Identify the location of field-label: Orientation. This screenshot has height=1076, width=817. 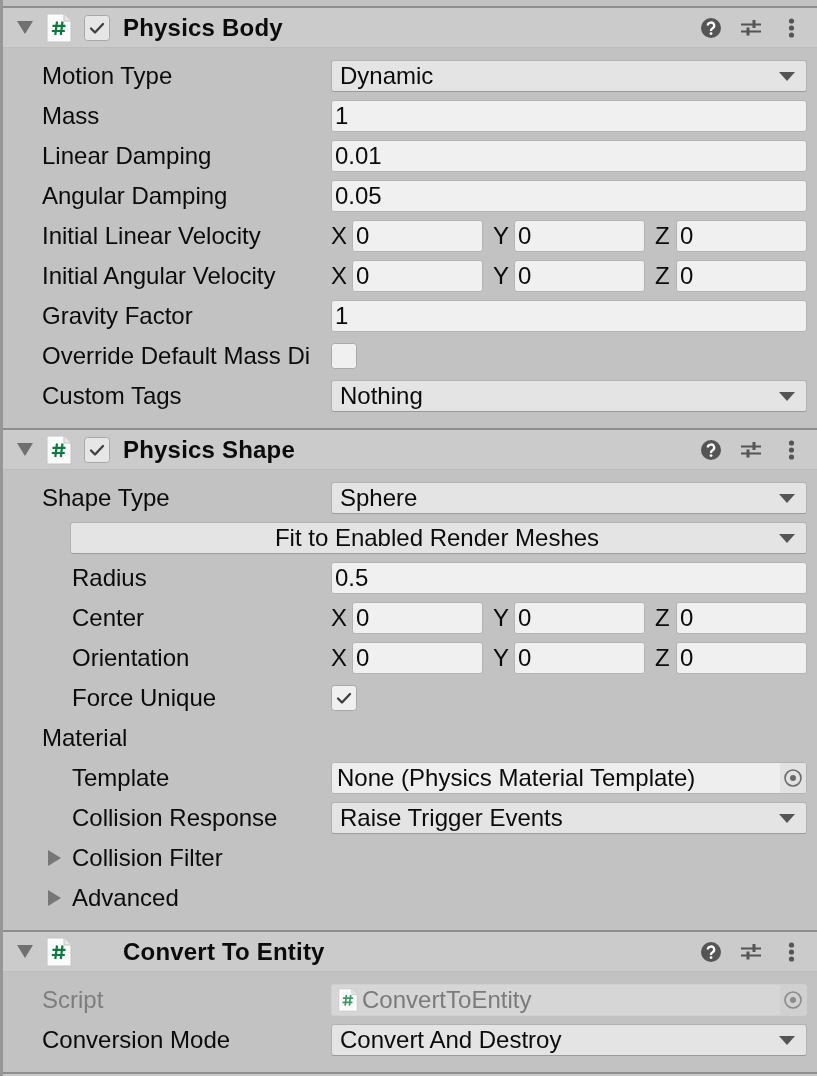
(131, 658).